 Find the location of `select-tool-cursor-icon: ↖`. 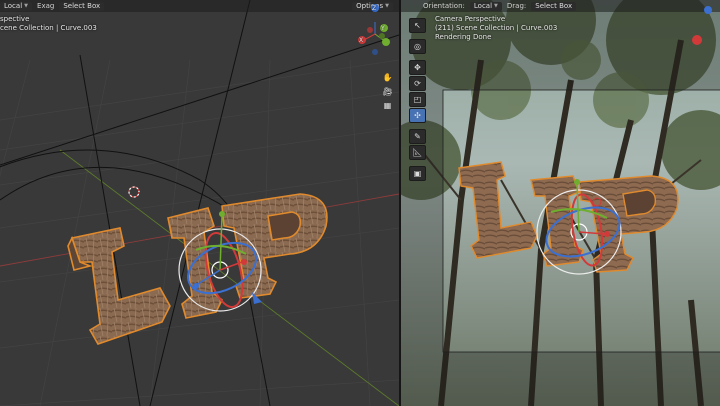

select-tool-cursor-icon: ↖ is located at coordinates (417, 25).